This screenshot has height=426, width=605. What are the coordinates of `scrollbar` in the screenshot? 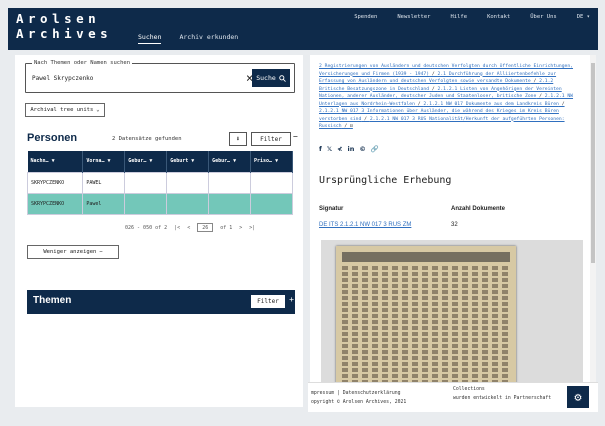 It's located at (593, 225).